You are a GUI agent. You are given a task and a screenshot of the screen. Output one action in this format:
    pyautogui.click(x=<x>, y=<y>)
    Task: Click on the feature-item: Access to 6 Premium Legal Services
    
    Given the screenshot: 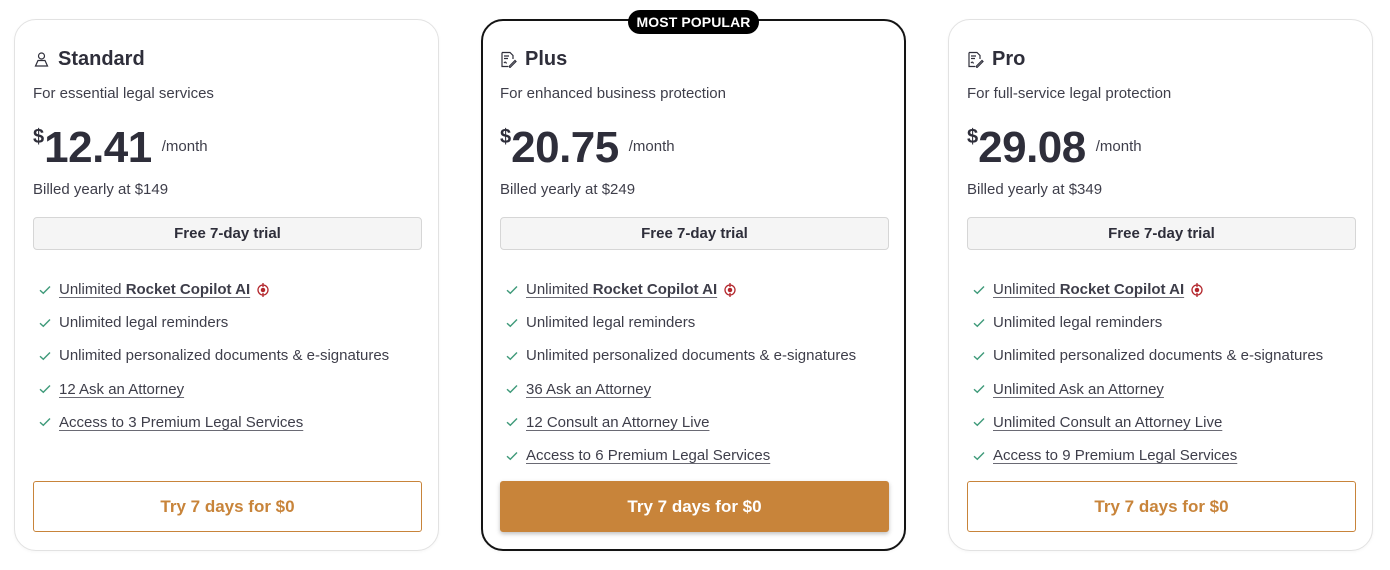 What is the action you would take?
    pyautogui.click(x=681, y=455)
    